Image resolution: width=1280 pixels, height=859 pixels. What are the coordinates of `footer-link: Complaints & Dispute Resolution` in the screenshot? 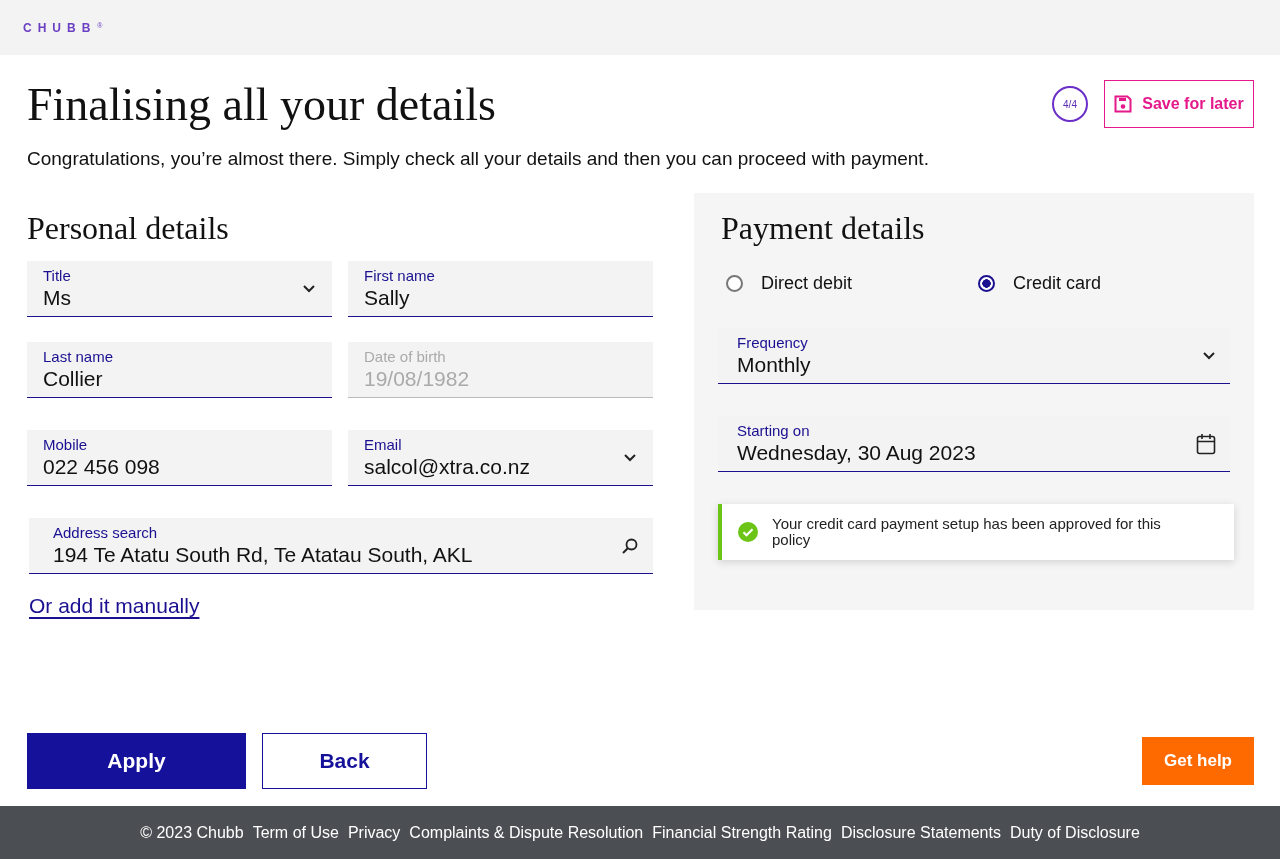 It's located at (526, 832).